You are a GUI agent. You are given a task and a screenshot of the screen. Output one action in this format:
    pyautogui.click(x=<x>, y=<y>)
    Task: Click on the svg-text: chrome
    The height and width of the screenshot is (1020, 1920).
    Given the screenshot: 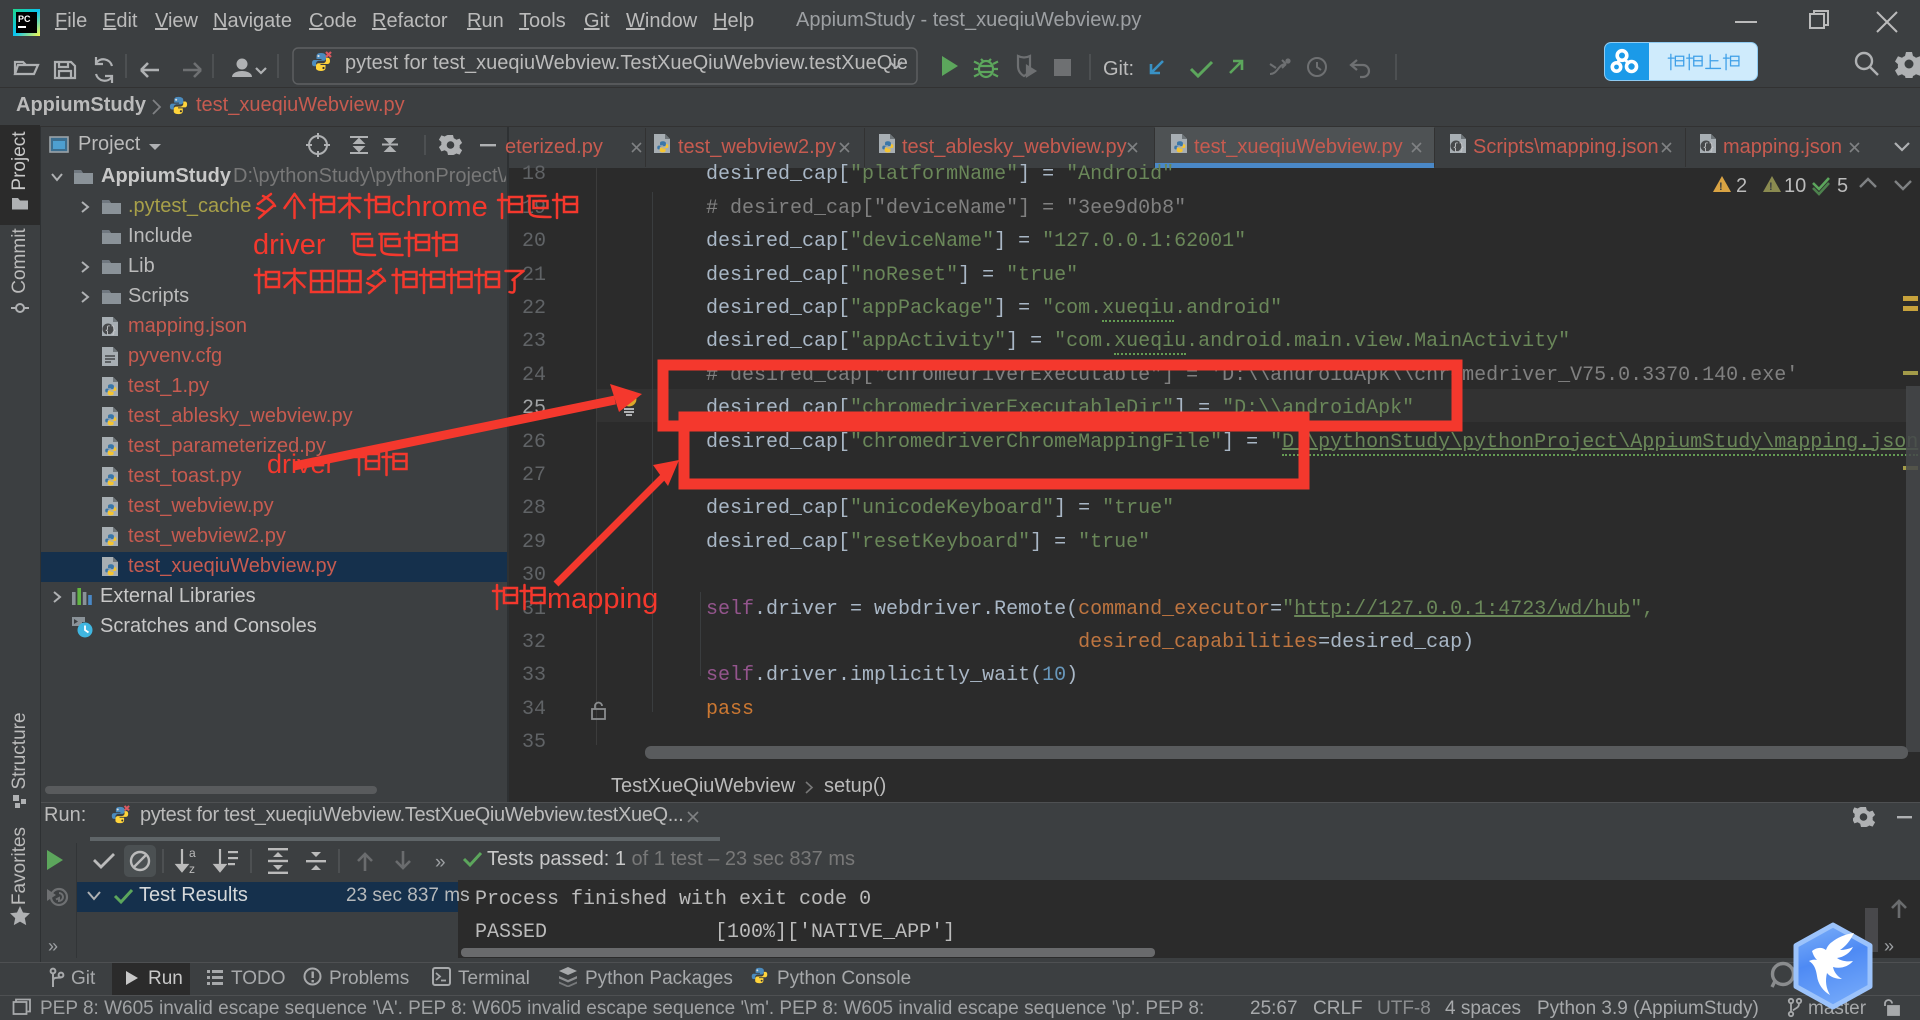 What is the action you would take?
    pyautogui.click(x=439, y=207)
    